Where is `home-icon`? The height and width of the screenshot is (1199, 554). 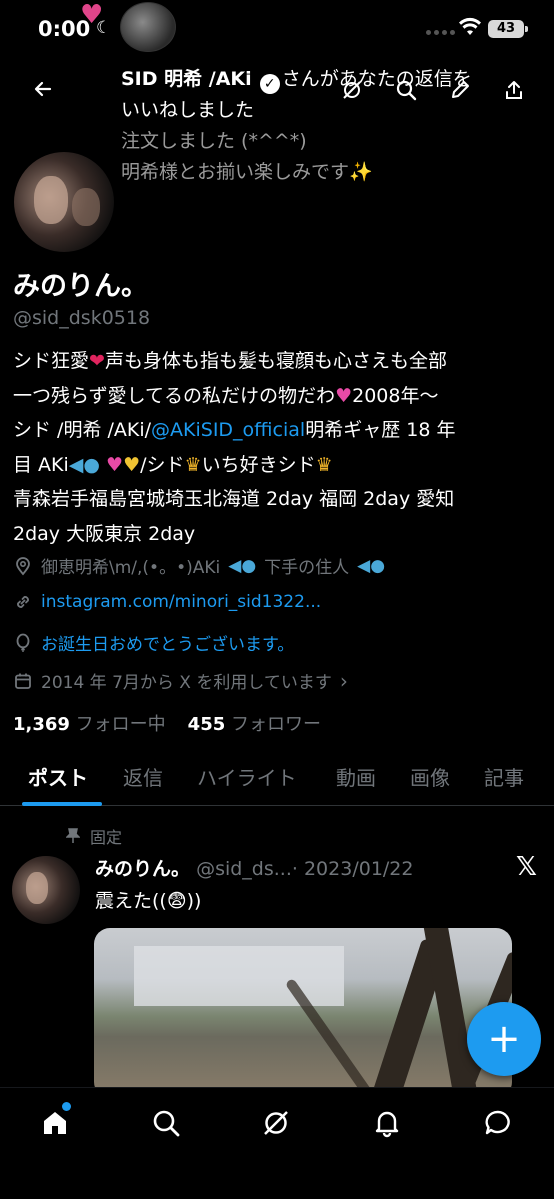
home-icon is located at coordinates (55, 1123).